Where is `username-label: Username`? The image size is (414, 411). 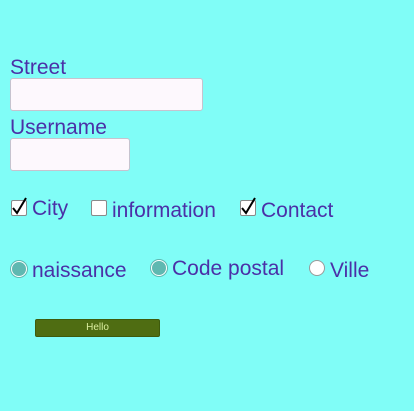 username-label: Username is located at coordinates (58, 127).